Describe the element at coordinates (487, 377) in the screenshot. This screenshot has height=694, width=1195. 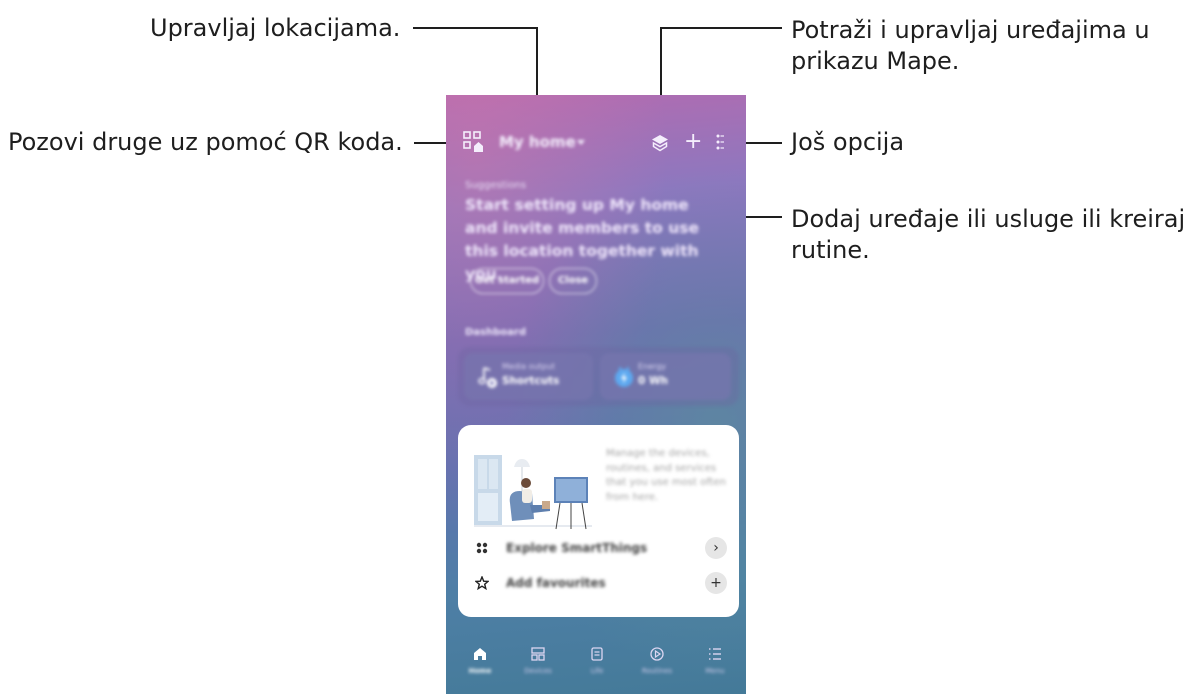
I see `music-note-icon` at that location.